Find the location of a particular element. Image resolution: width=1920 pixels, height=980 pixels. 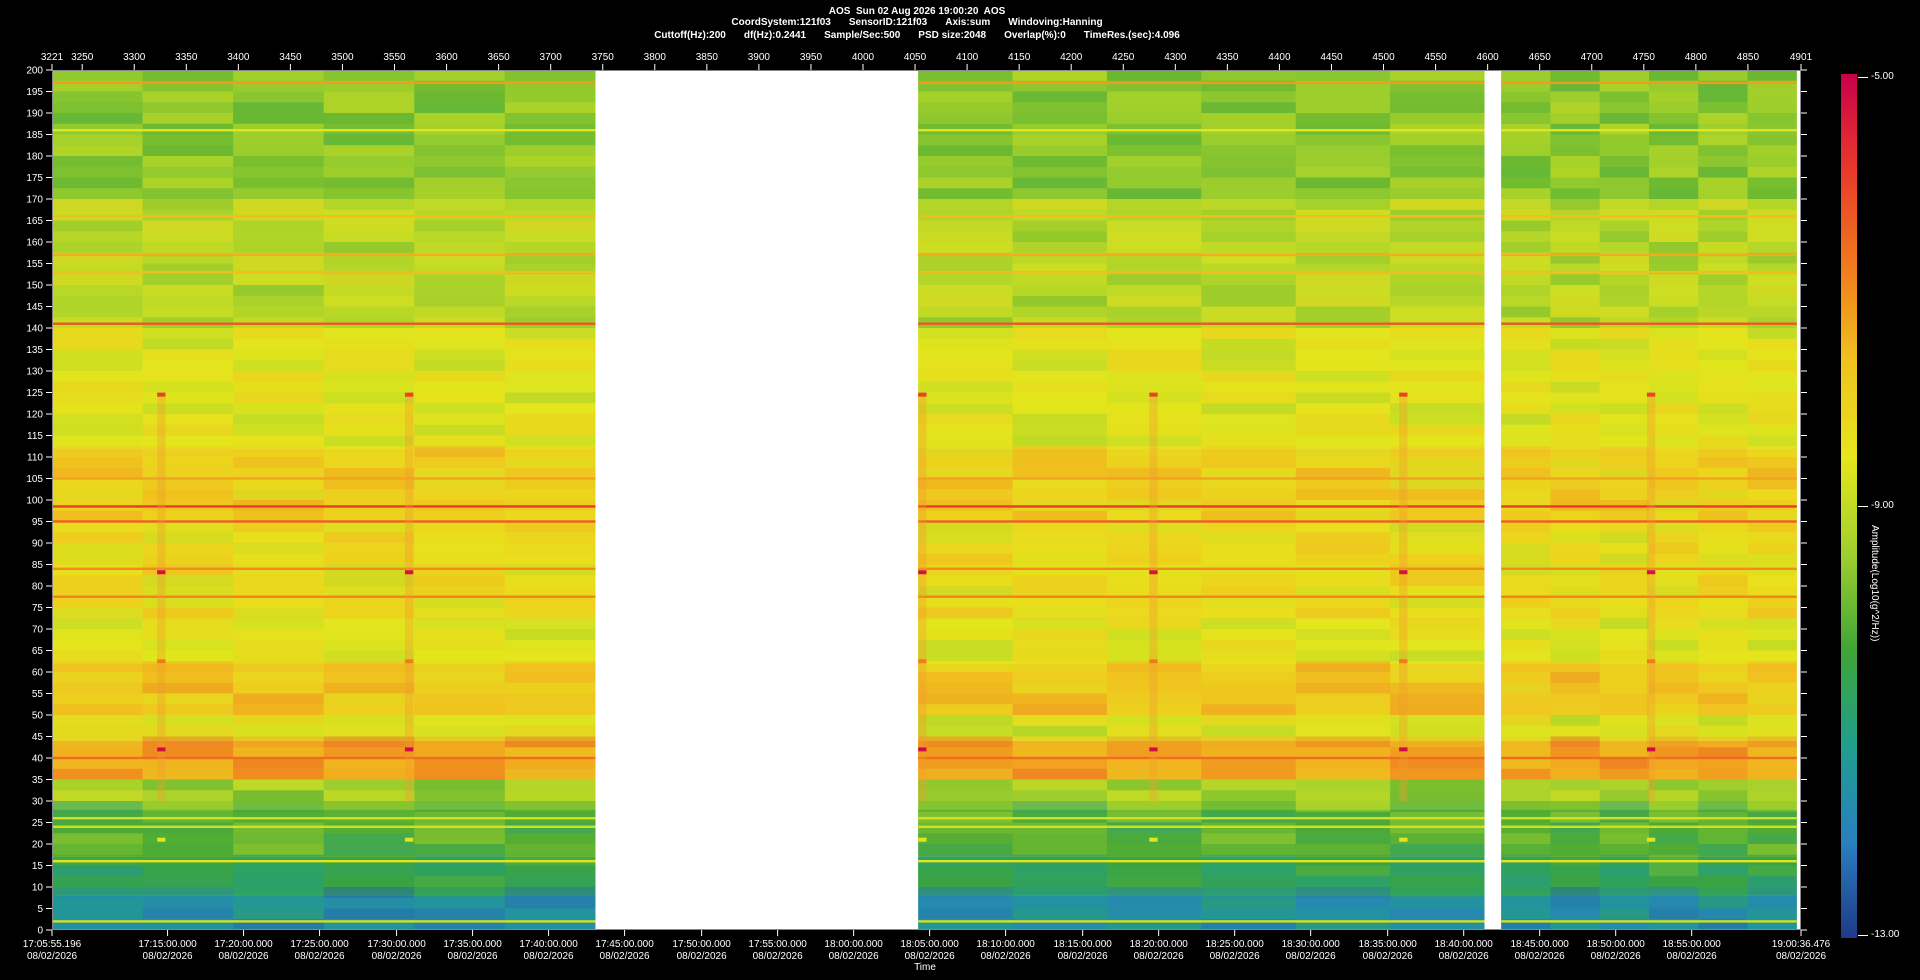

top-tick-label: 3550 is located at coordinates (394, 57).